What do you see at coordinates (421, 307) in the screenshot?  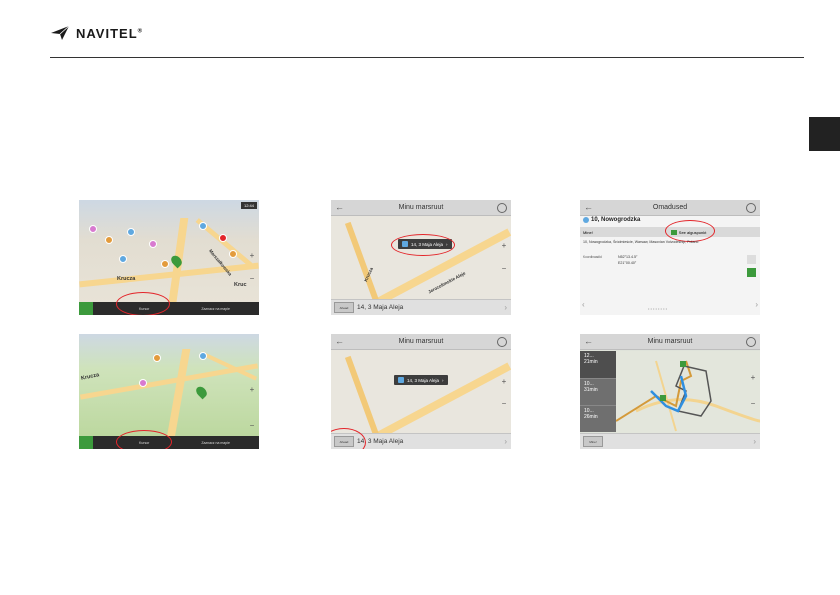 I see `screen-bottombar: Ahead 14, 3 Maja Aleja ›` at bounding box center [421, 307].